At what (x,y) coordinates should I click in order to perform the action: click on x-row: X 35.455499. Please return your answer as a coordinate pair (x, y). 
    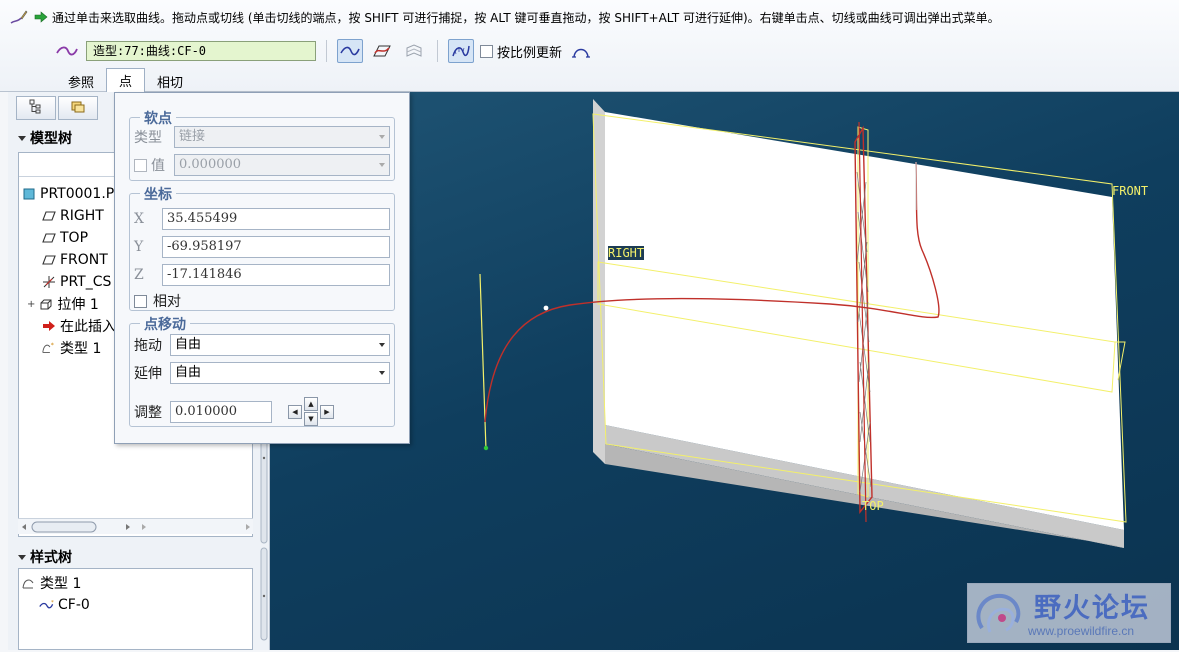
    Looking at the image, I should click on (262, 219).